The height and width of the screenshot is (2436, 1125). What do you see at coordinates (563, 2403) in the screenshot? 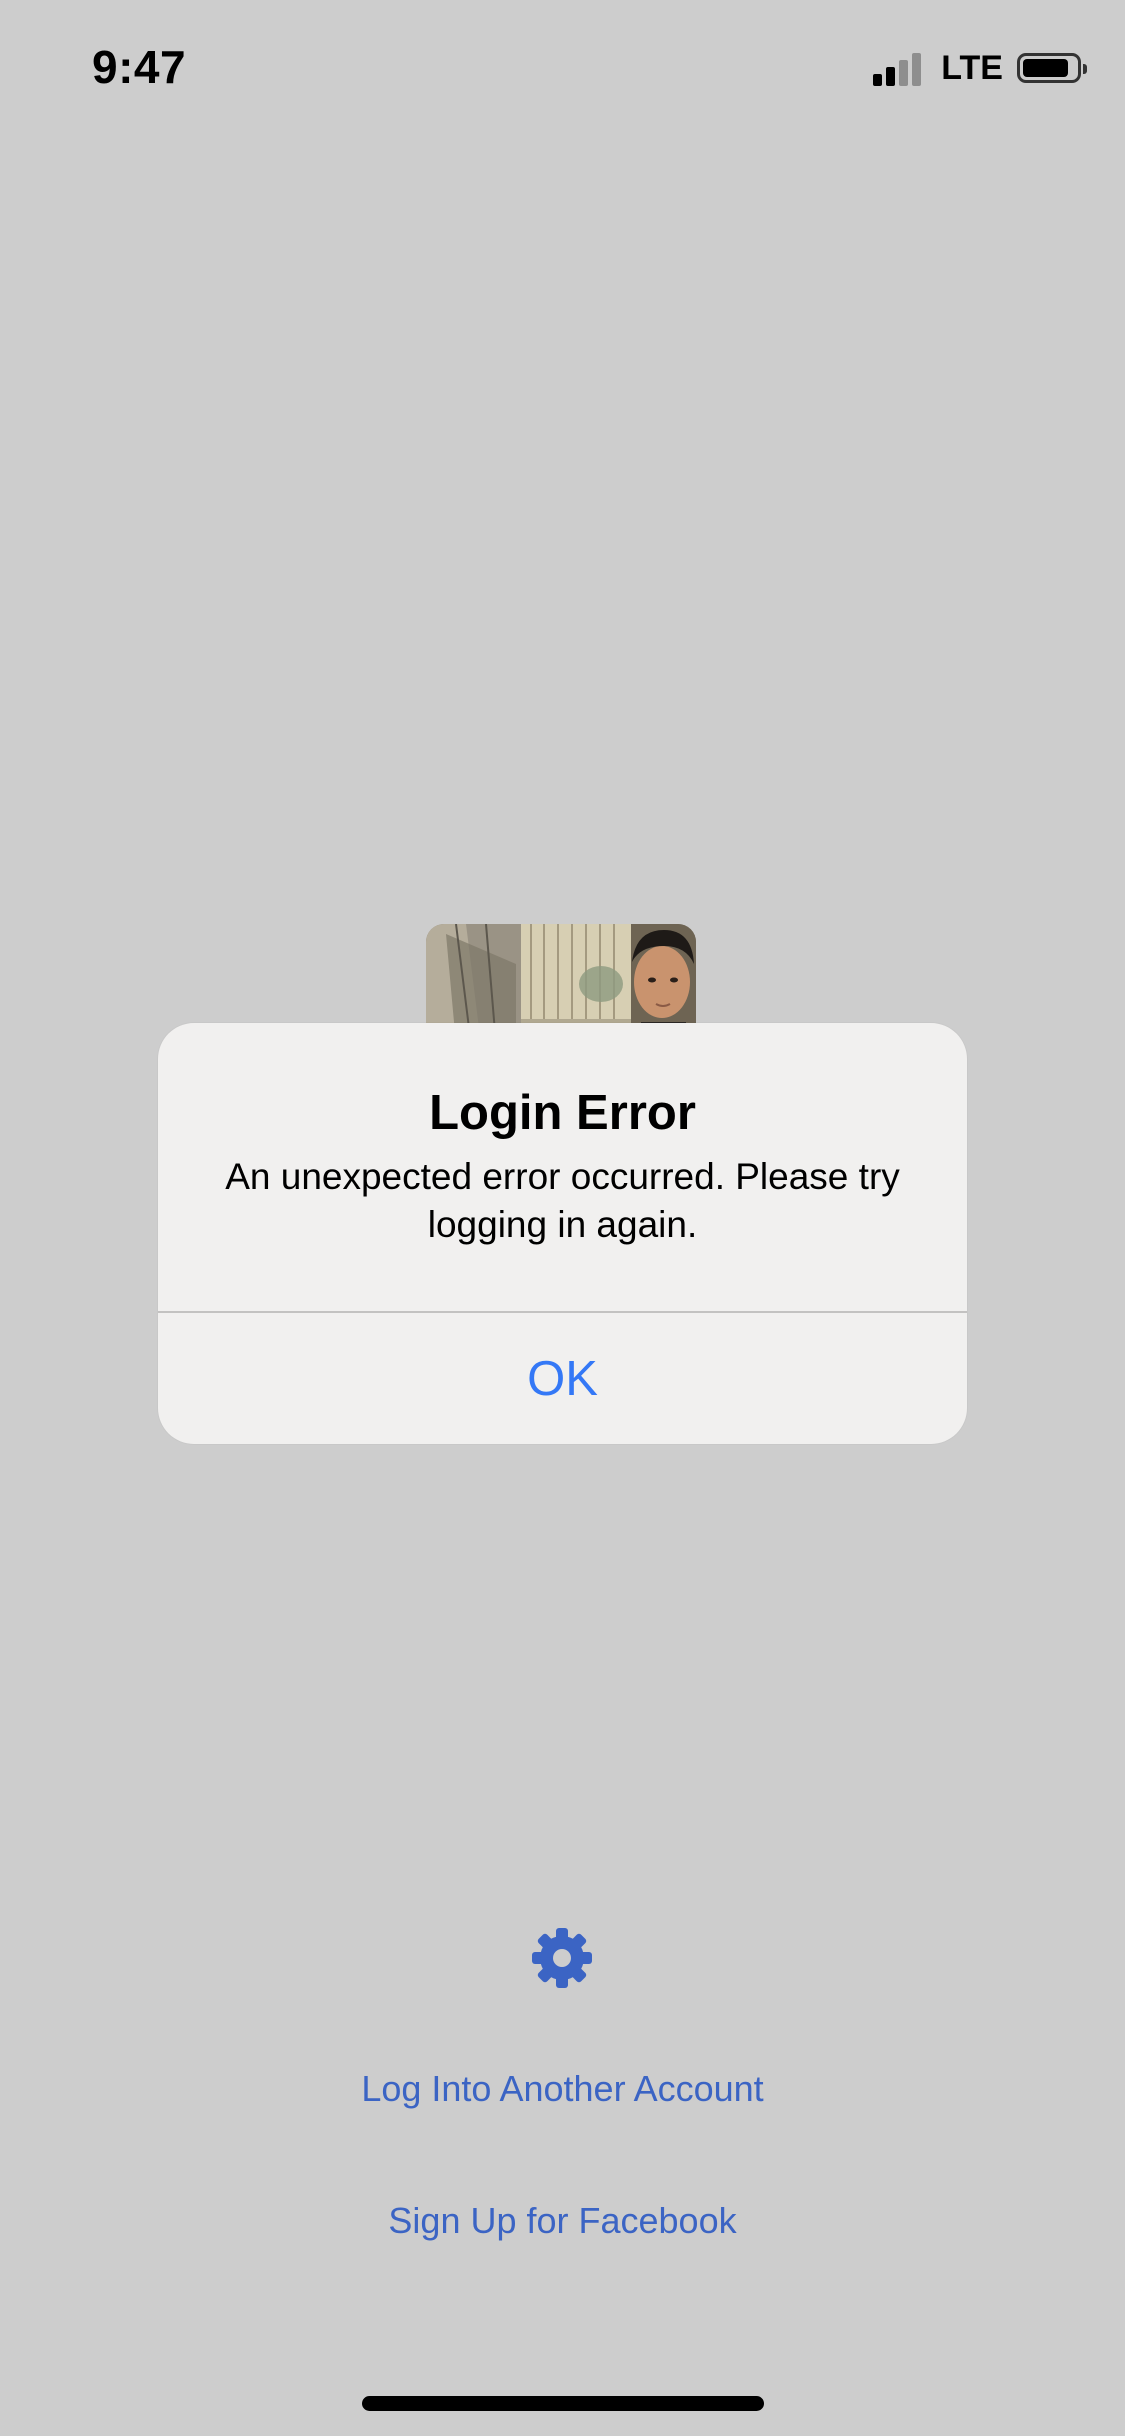
I see `home-indicator` at bounding box center [563, 2403].